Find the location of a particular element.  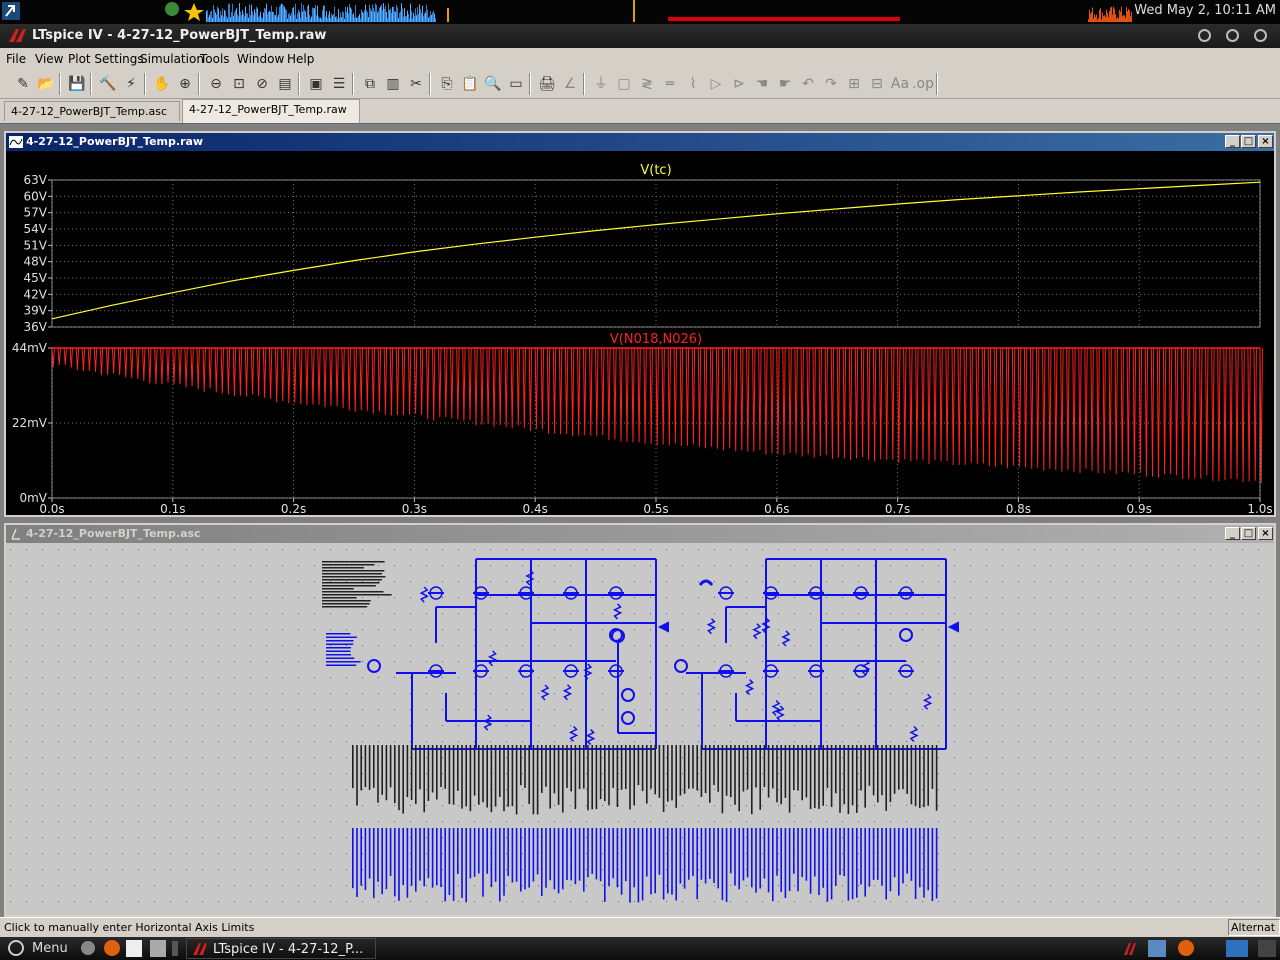

ltspice-tray-icon is located at coordinates (1130, 949).